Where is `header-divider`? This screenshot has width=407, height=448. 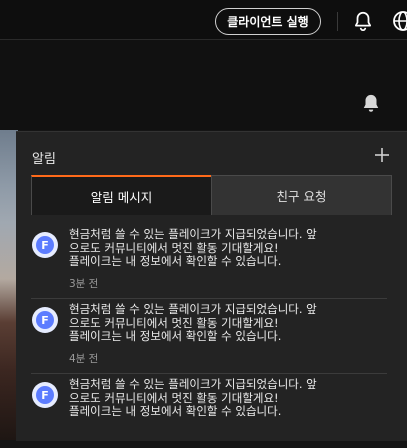
header-divider is located at coordinates (337, 21).